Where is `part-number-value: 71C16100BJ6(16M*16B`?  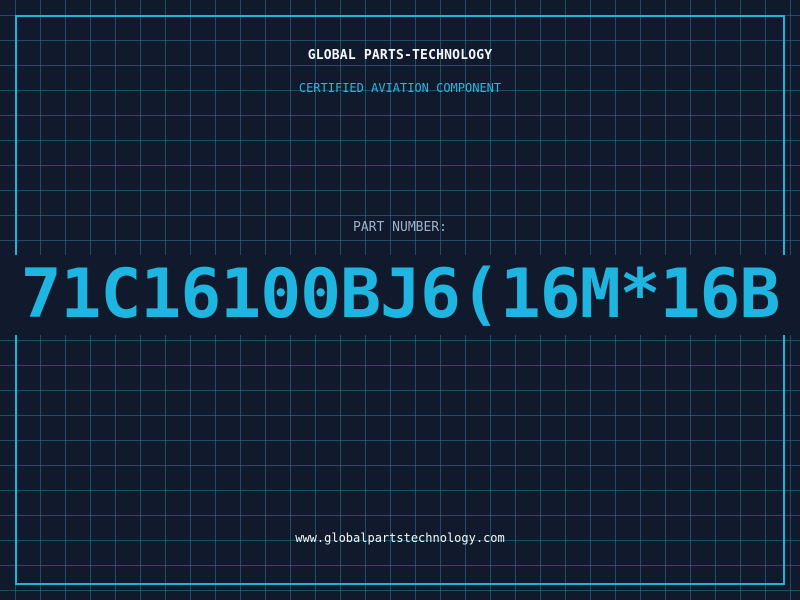
part-number-value: 71C16100BJ6(16M*16B is located at coordinates (400, 294).